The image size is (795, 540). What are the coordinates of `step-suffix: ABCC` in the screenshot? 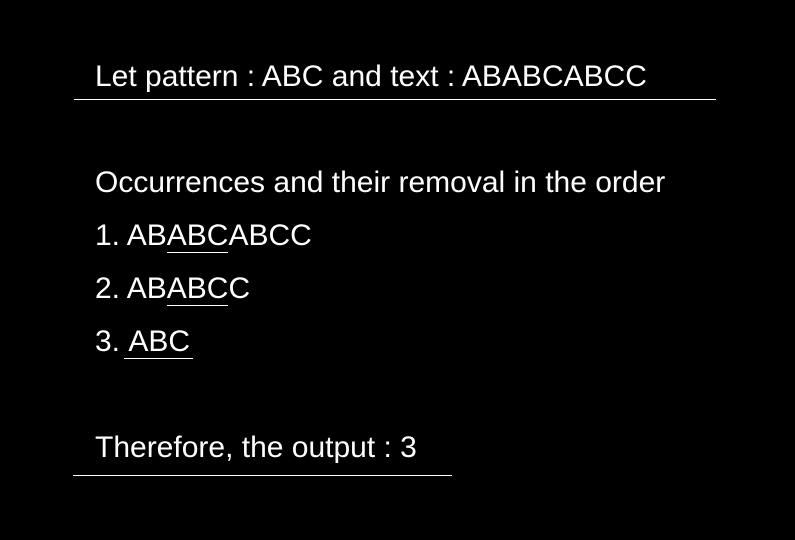 It's located at (270, 235).